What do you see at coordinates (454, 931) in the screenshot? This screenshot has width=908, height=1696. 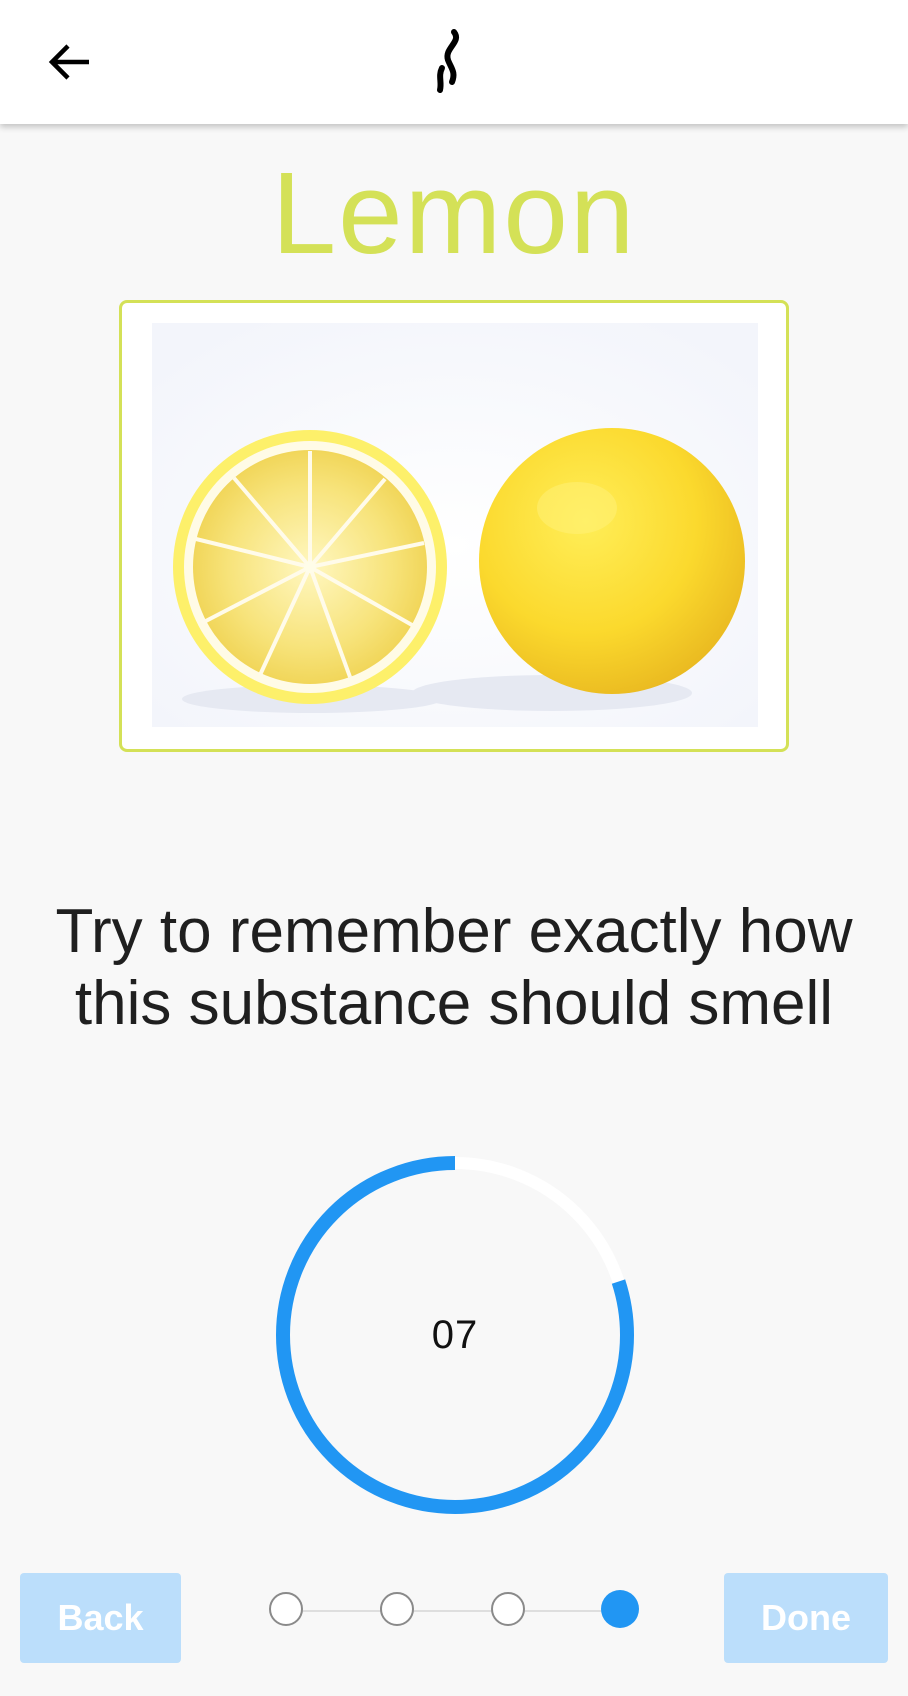 I see `instruction-line-1: Try to remember exactly how` at bounding box center [454, 931].